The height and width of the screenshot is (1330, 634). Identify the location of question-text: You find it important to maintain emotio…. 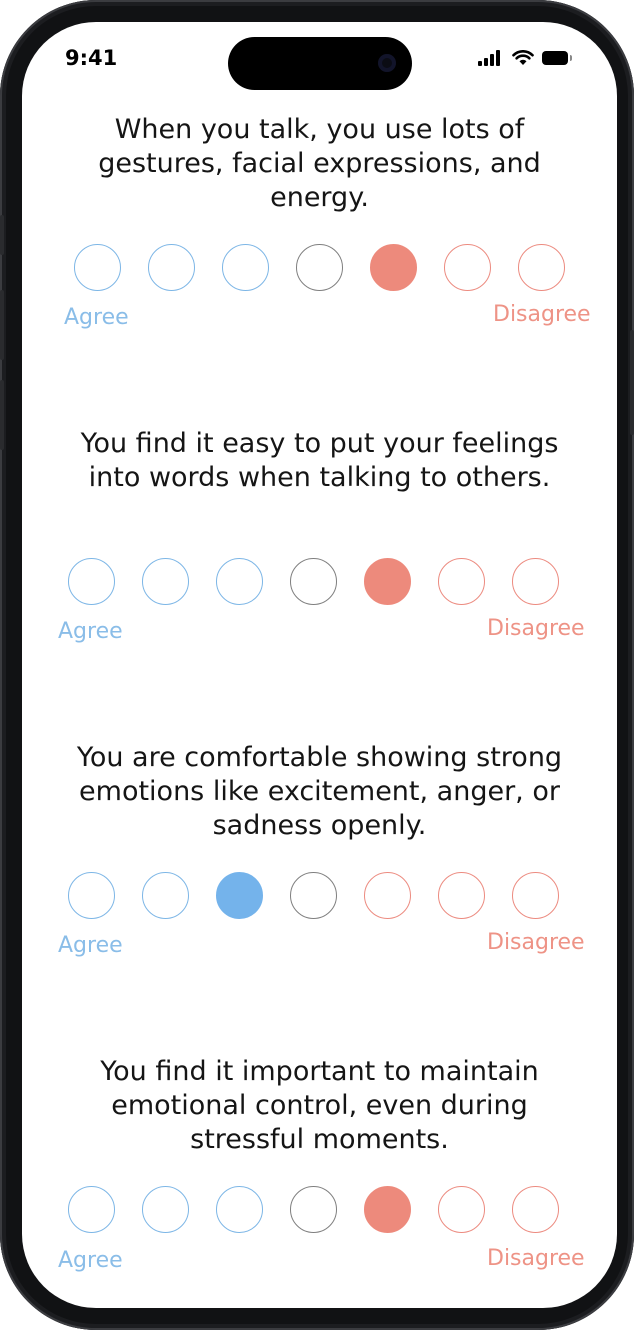
(319, 1106).